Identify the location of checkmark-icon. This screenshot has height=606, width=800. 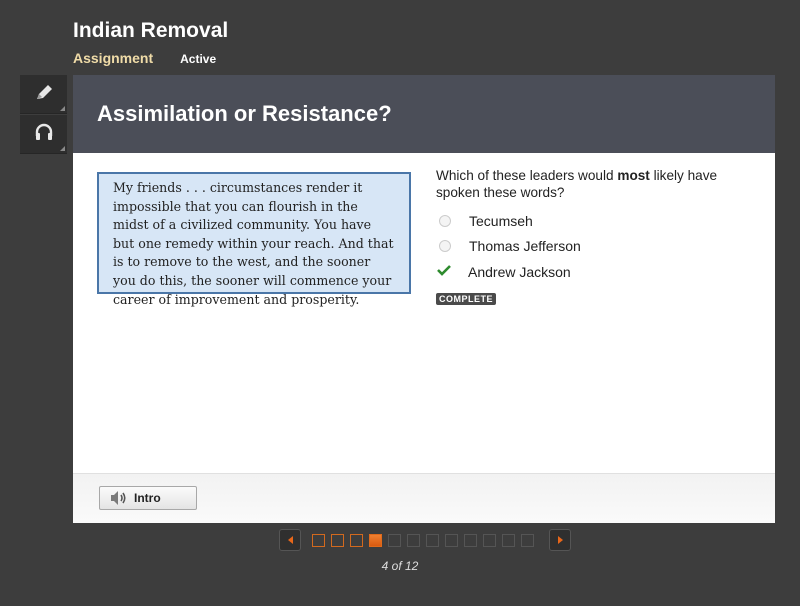
(444, 271).